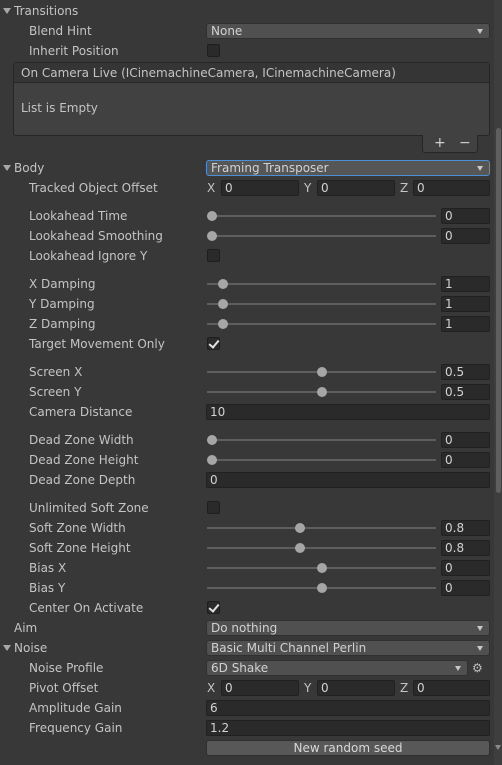 This screenshot has height=765, width=502. What do you see at coordinates (75, 708) in the screenshot?
I see `amplitude-gain-label: Amplitude Gain` at bounding box center [75, 708].